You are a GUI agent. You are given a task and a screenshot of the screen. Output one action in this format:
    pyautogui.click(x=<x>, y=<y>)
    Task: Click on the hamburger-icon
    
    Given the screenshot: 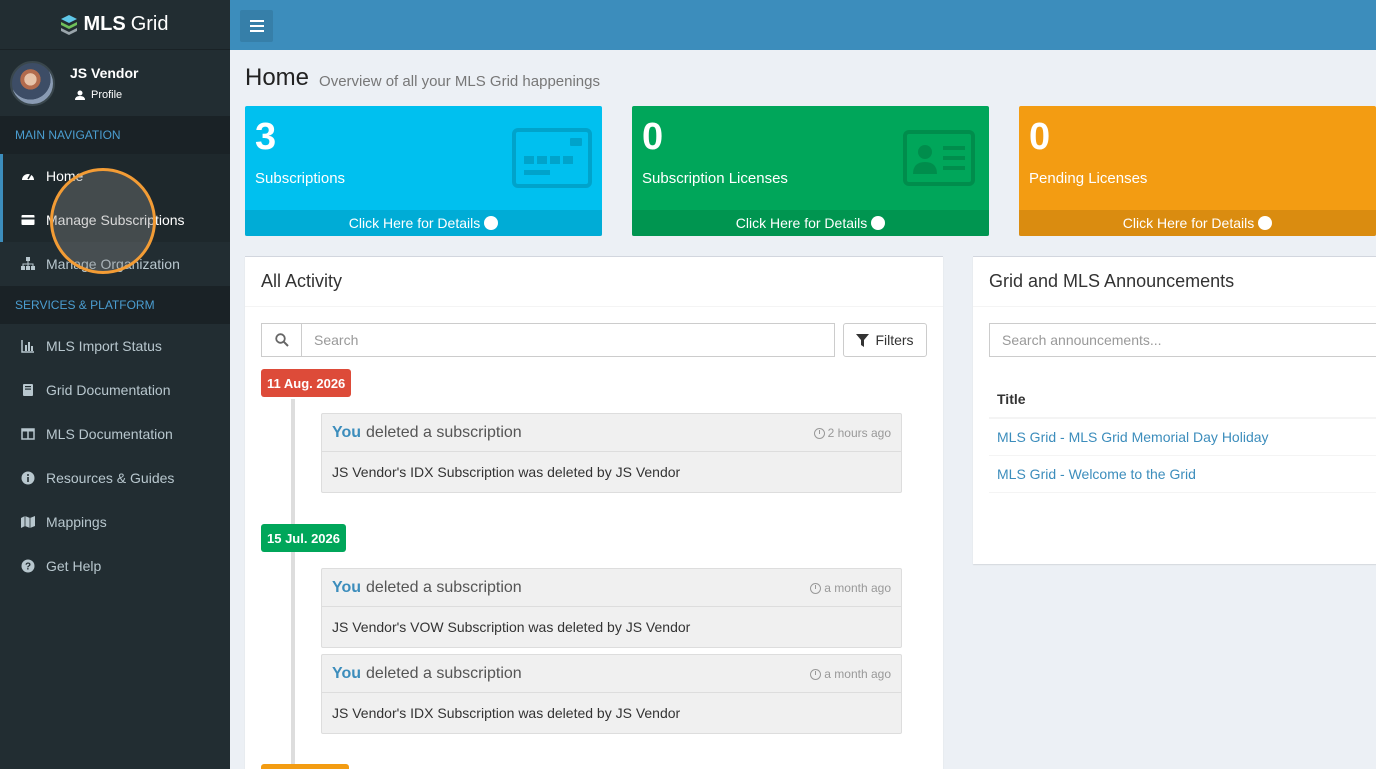 What is the action you would take?
    pyautogui.click(x=256, y=26)
    